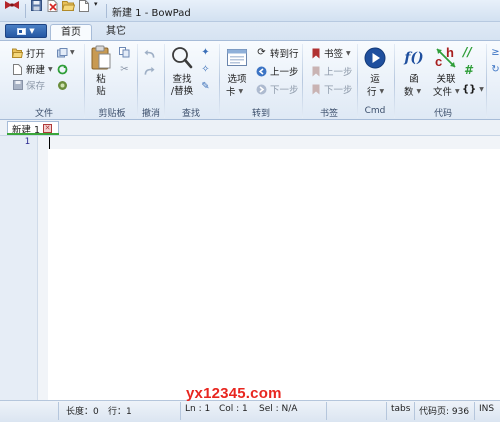 Image resolution: width=500 pixels, height=422 pixels. I want to click on corresponding-file-label-2-row: 文件 ▼, so click(446, 91).